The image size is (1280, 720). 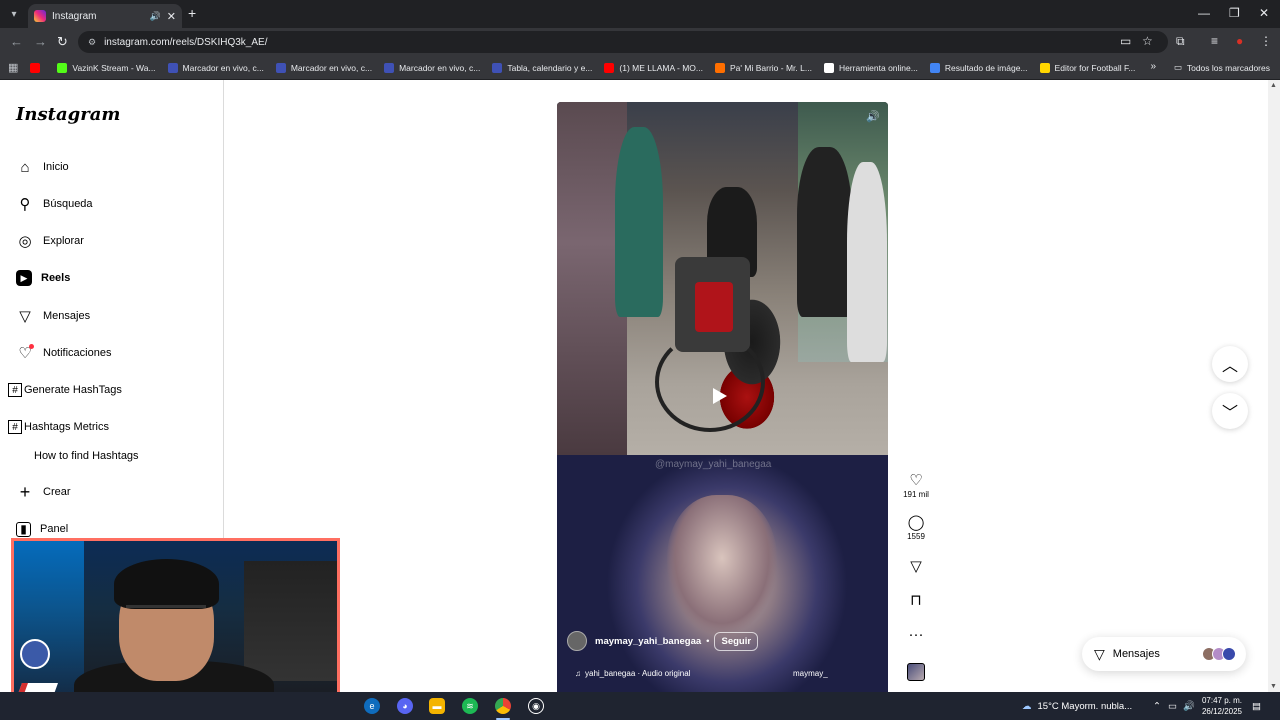 What do you see at coordinates (916, 601) in the screenshot?
I see `save-action: ⊓` at bounding box center [916, 601].